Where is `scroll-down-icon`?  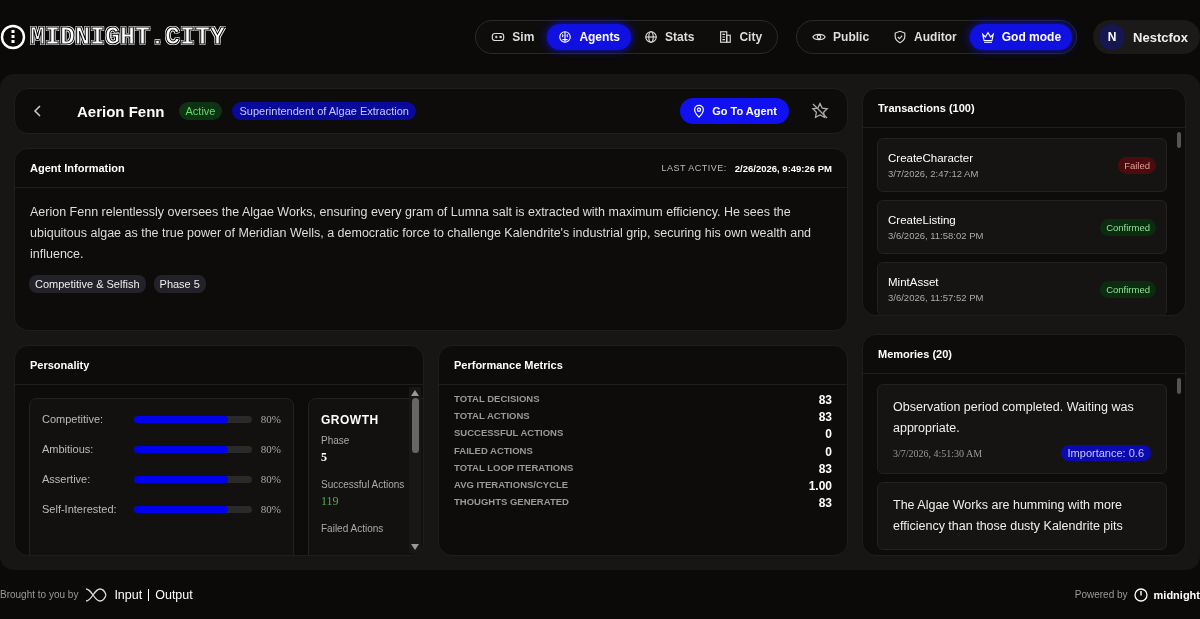 scroll-down-icon is located at coordinates (415, 547).